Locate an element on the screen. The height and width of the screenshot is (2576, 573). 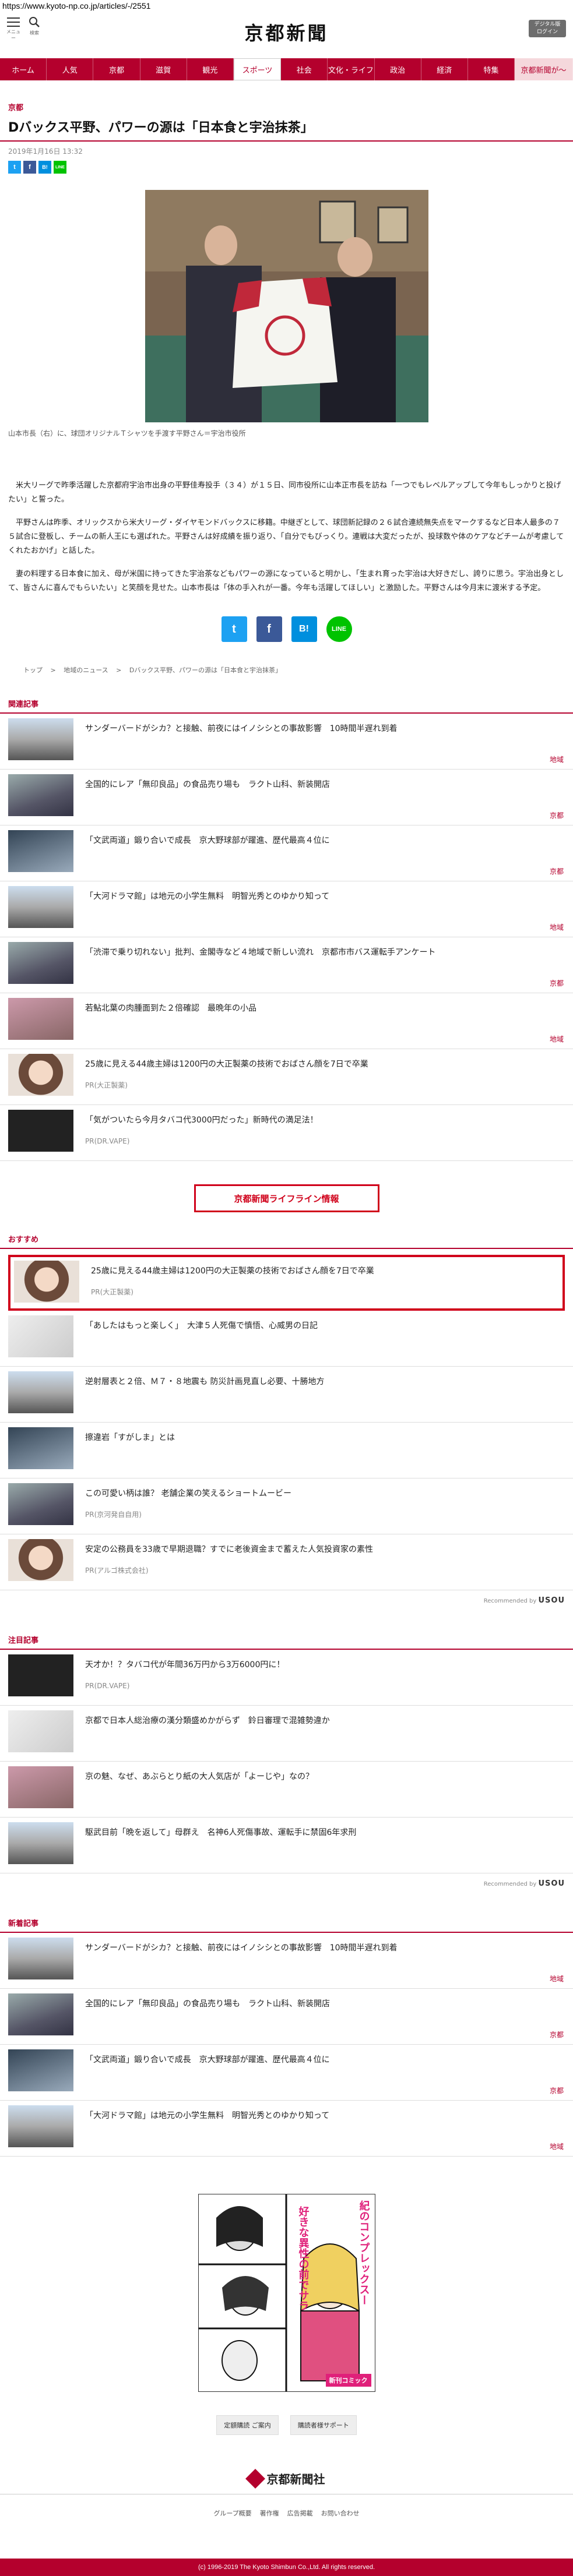
list-item-text: 若鮎北葉の肉腫面到た２倍確認 最晩年の小品 is located at coordinates (325, 1021).